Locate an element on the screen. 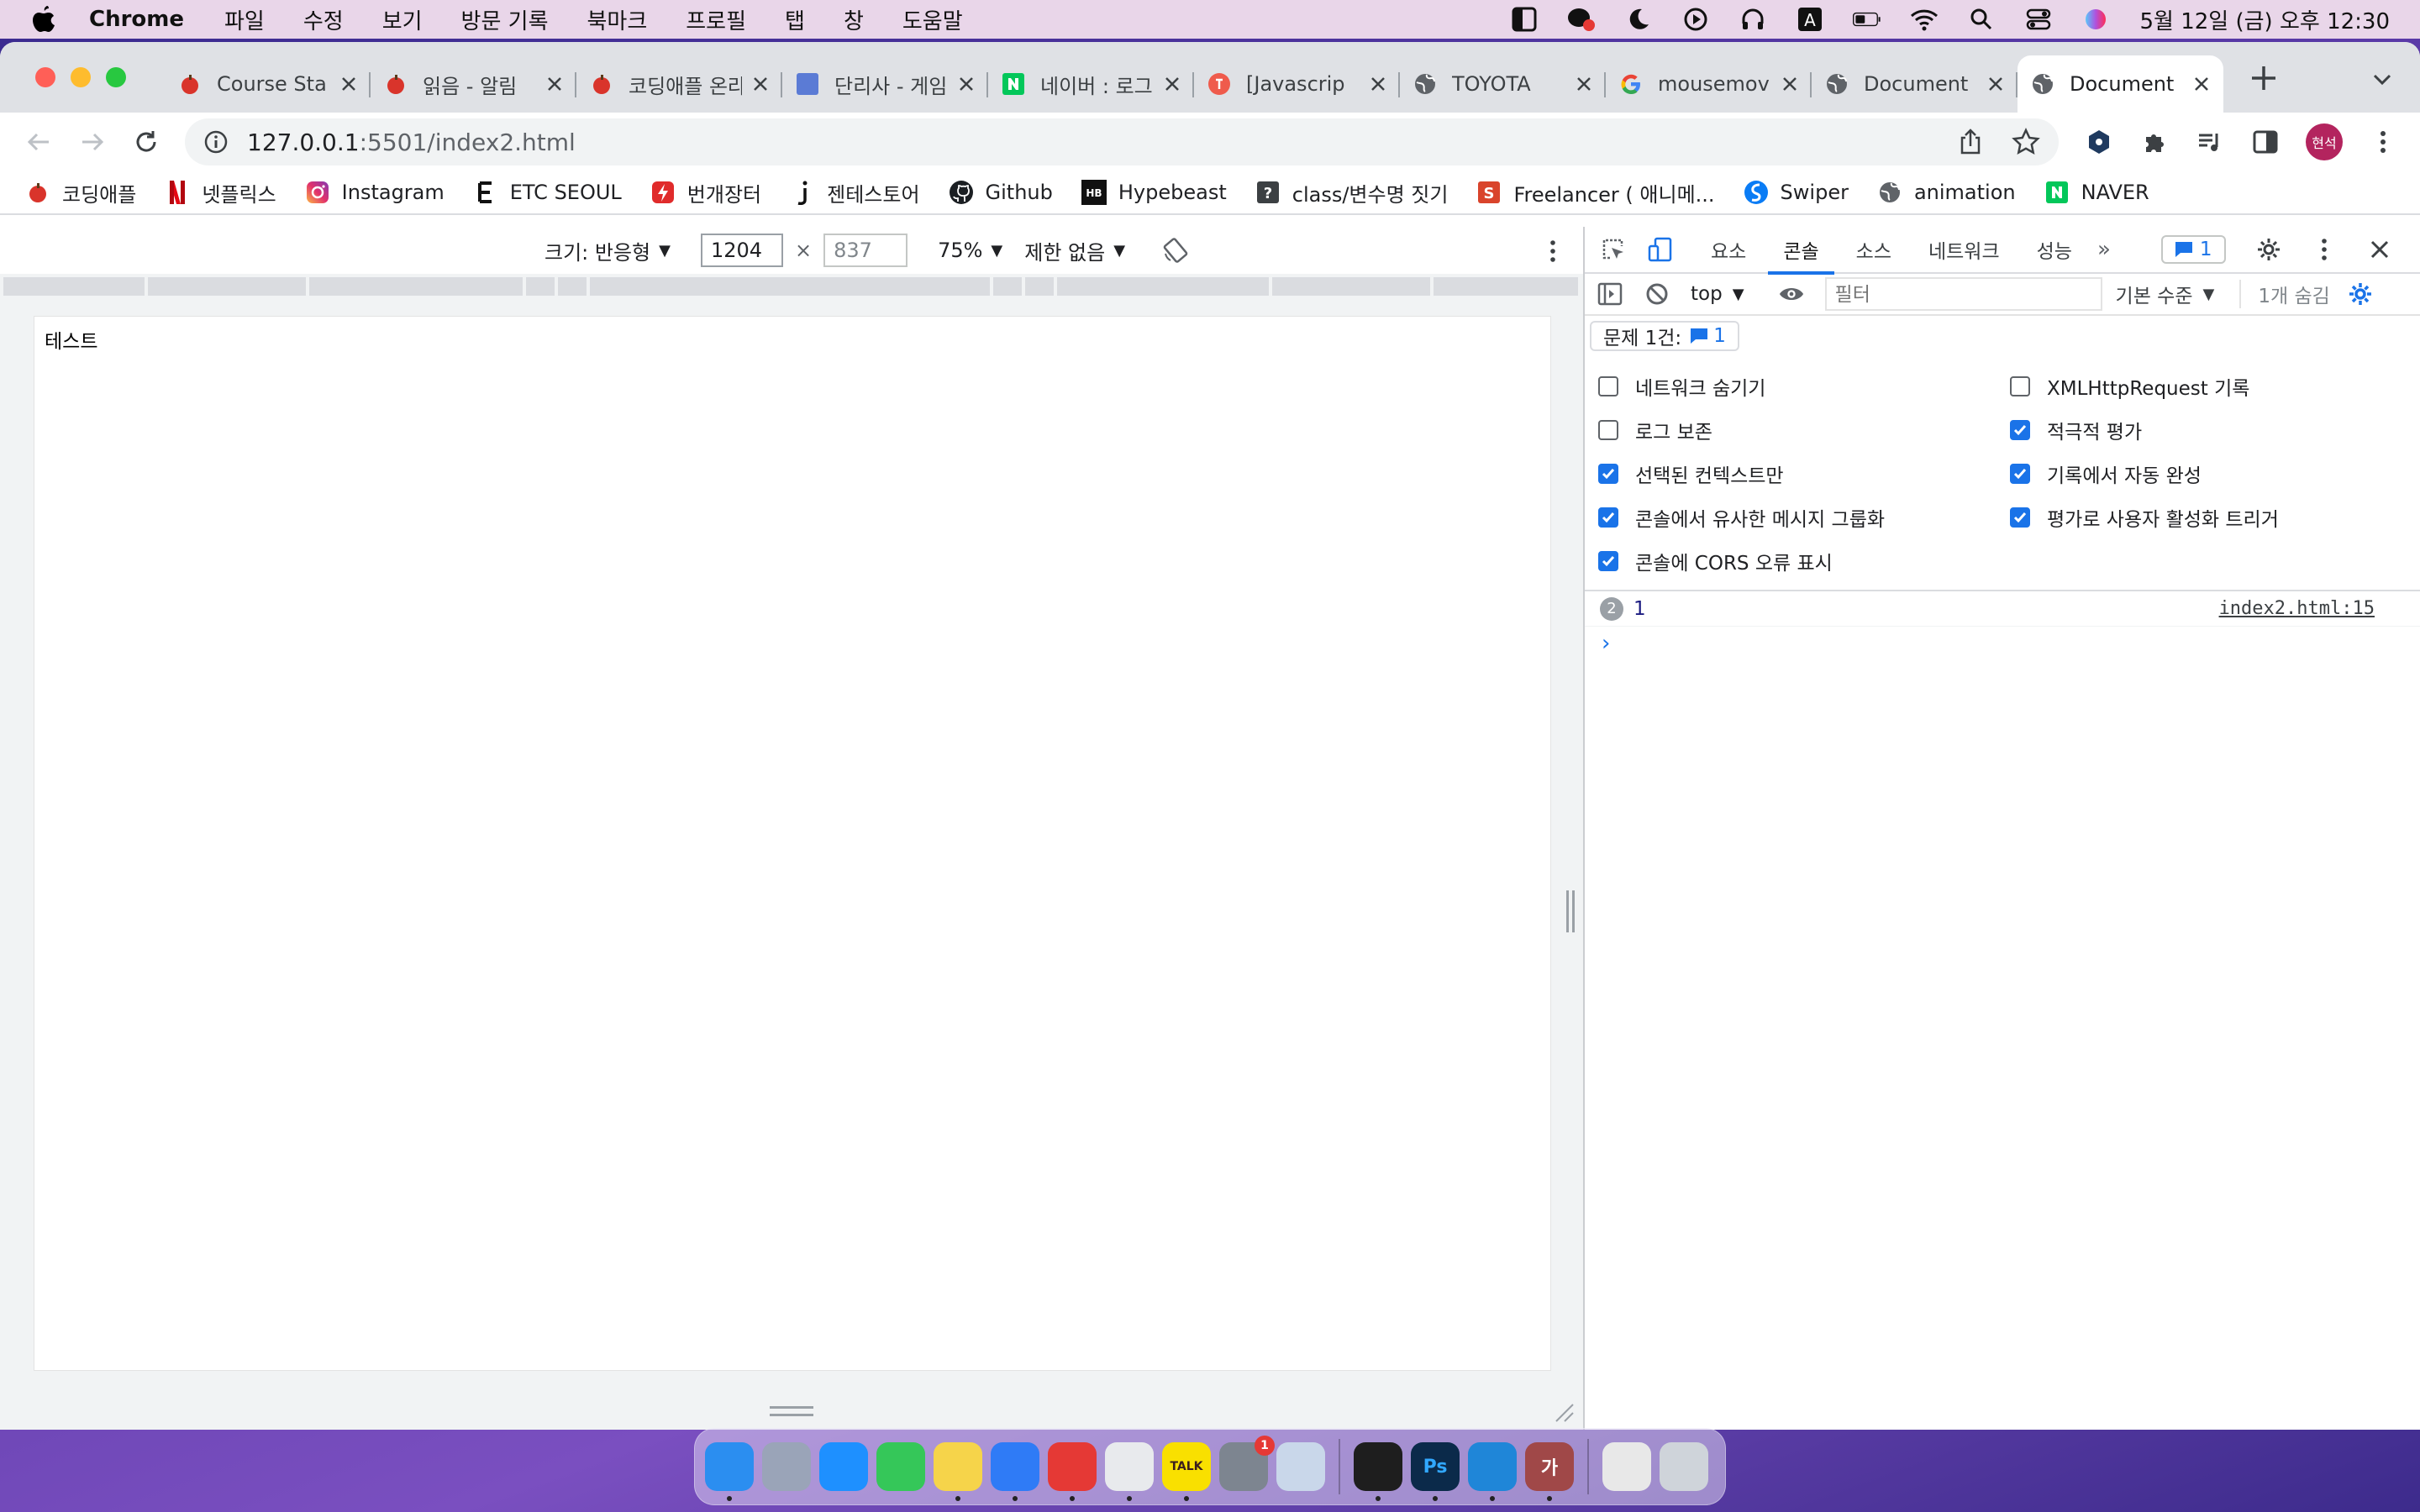 The height and width of the screenshot is (1512, 2420). chrome-menu-kebab-icon is located at coordinates (2383, 142).